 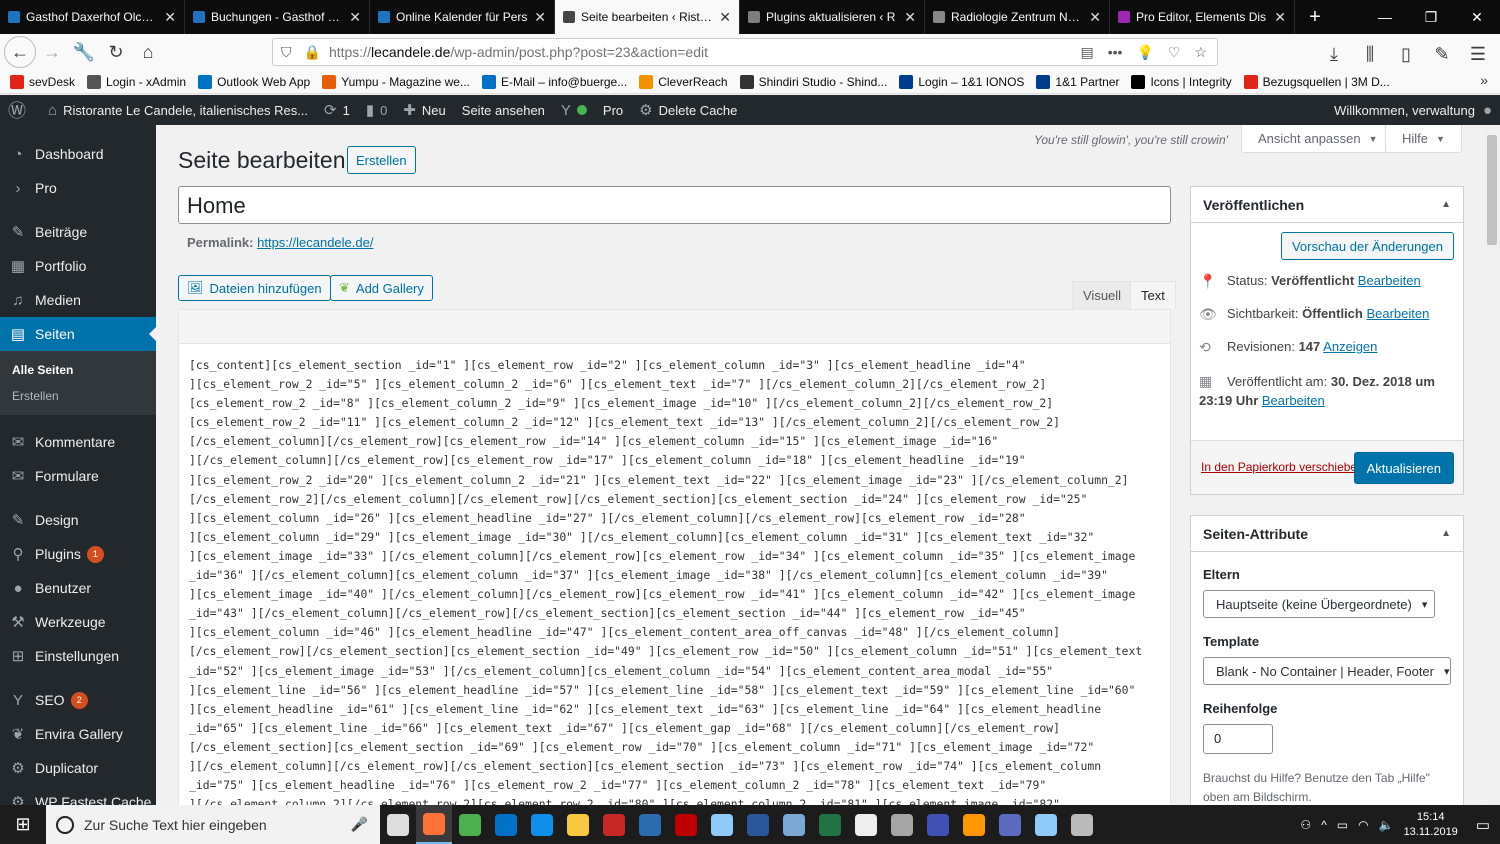 I want to click on help-button: Hilfe ▼, so click(x=1423, y=139).